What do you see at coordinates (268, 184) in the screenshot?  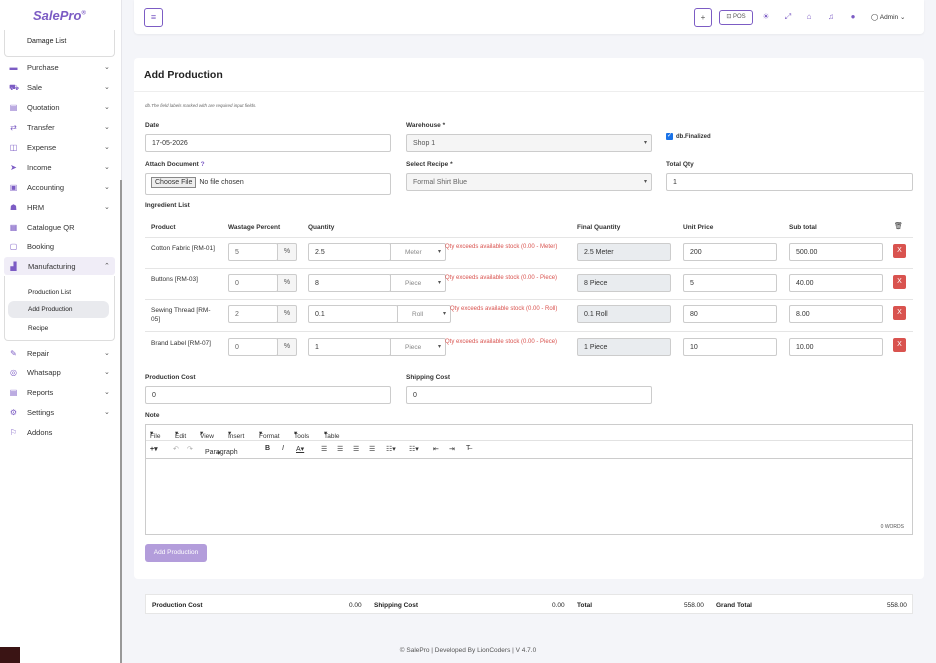 I see `attach-file-input: Choose File No file chosen` at bounding box center [268, 184].